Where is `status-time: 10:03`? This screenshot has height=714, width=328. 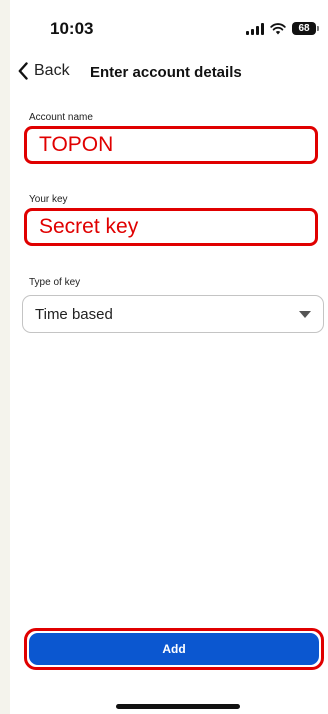 status-time: 10:03 is located at coordinates (72, 28).